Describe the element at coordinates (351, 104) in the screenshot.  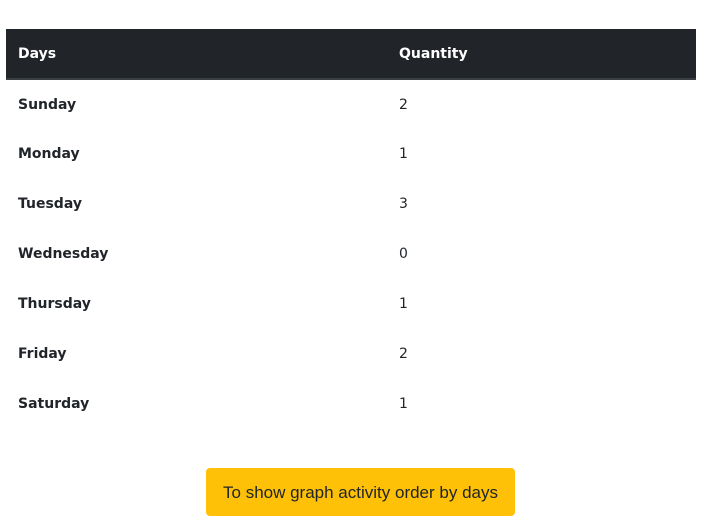
I see `table-row: Sunday 2` at that location.